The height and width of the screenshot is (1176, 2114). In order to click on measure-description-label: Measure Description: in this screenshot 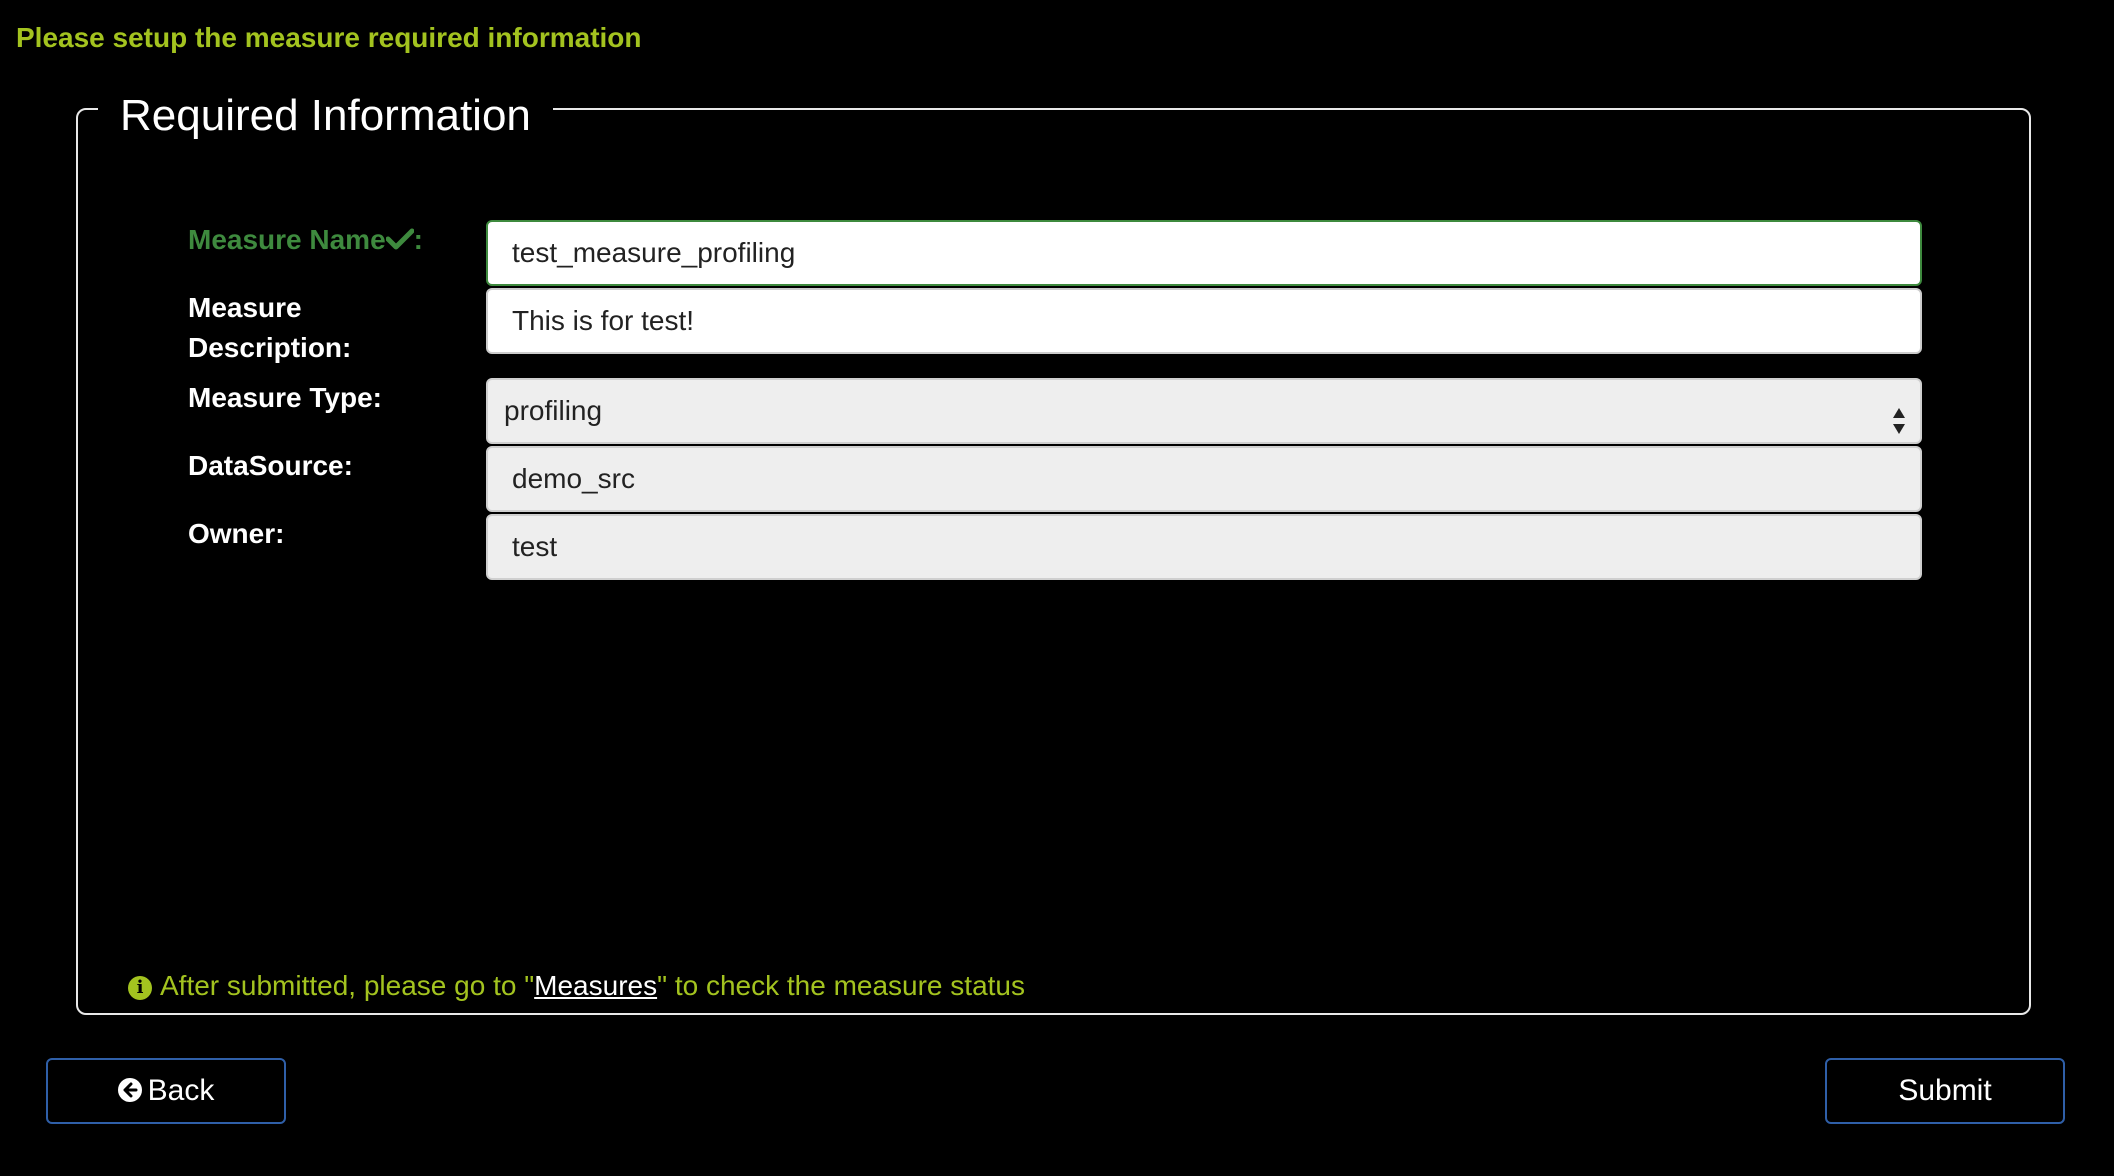, I will do `click(270, 327)`.